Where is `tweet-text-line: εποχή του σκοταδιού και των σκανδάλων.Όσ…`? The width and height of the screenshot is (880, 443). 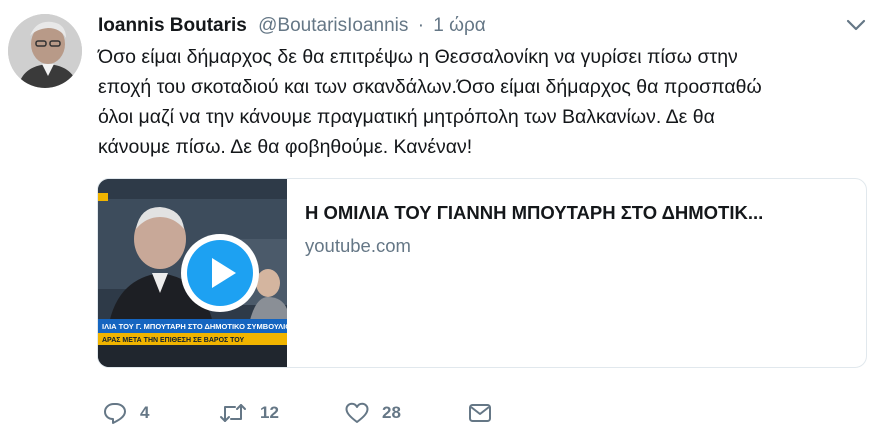 tweet-text-line: εποχή του σκοταδιού και των σκανδάλων.Όσ… is located at coordinates (430, 87).